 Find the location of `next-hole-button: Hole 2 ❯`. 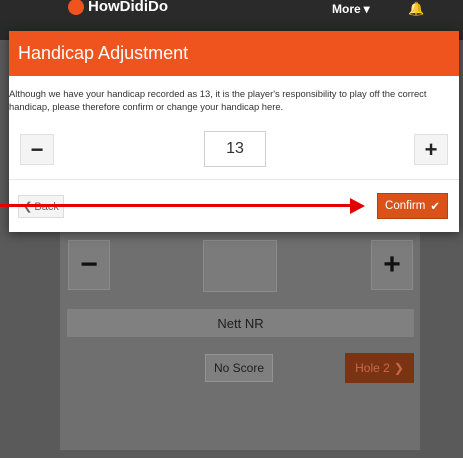

next-hole-button: Hole 2 ❯ is located at coordinates (379, 368).